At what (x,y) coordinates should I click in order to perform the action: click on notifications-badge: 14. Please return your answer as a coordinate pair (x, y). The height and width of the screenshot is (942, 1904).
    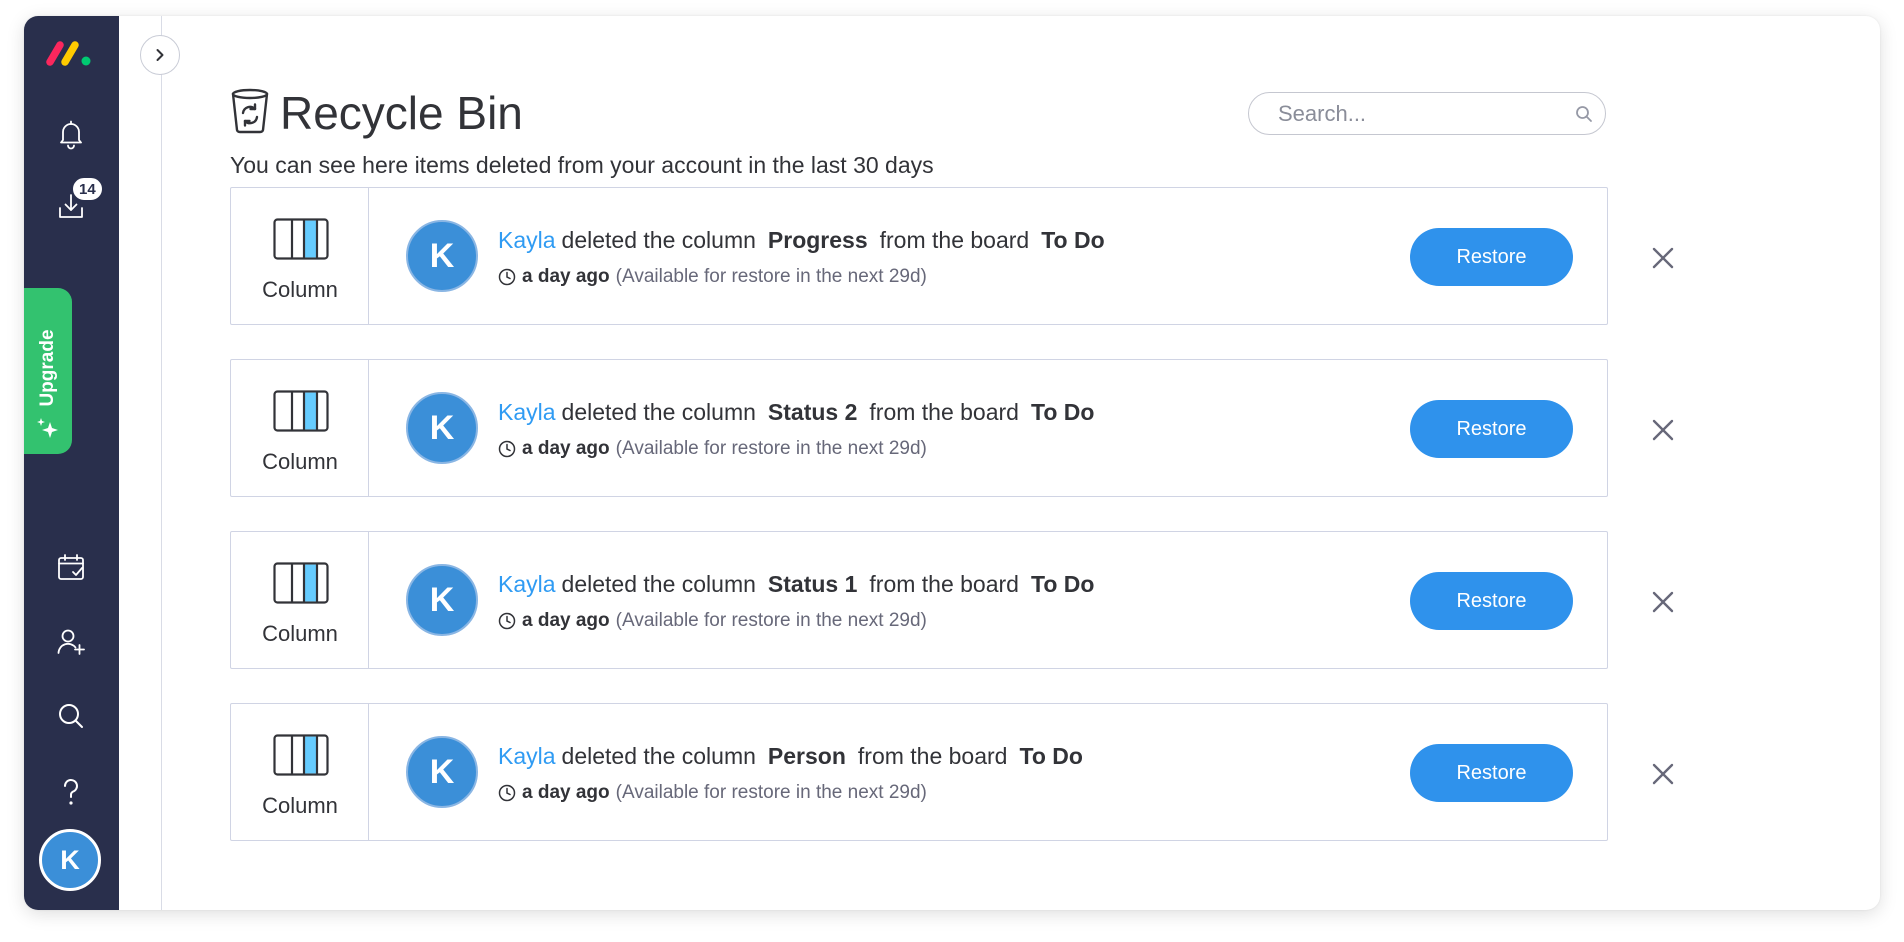
    Looking at the image, I should click on (87, 189).